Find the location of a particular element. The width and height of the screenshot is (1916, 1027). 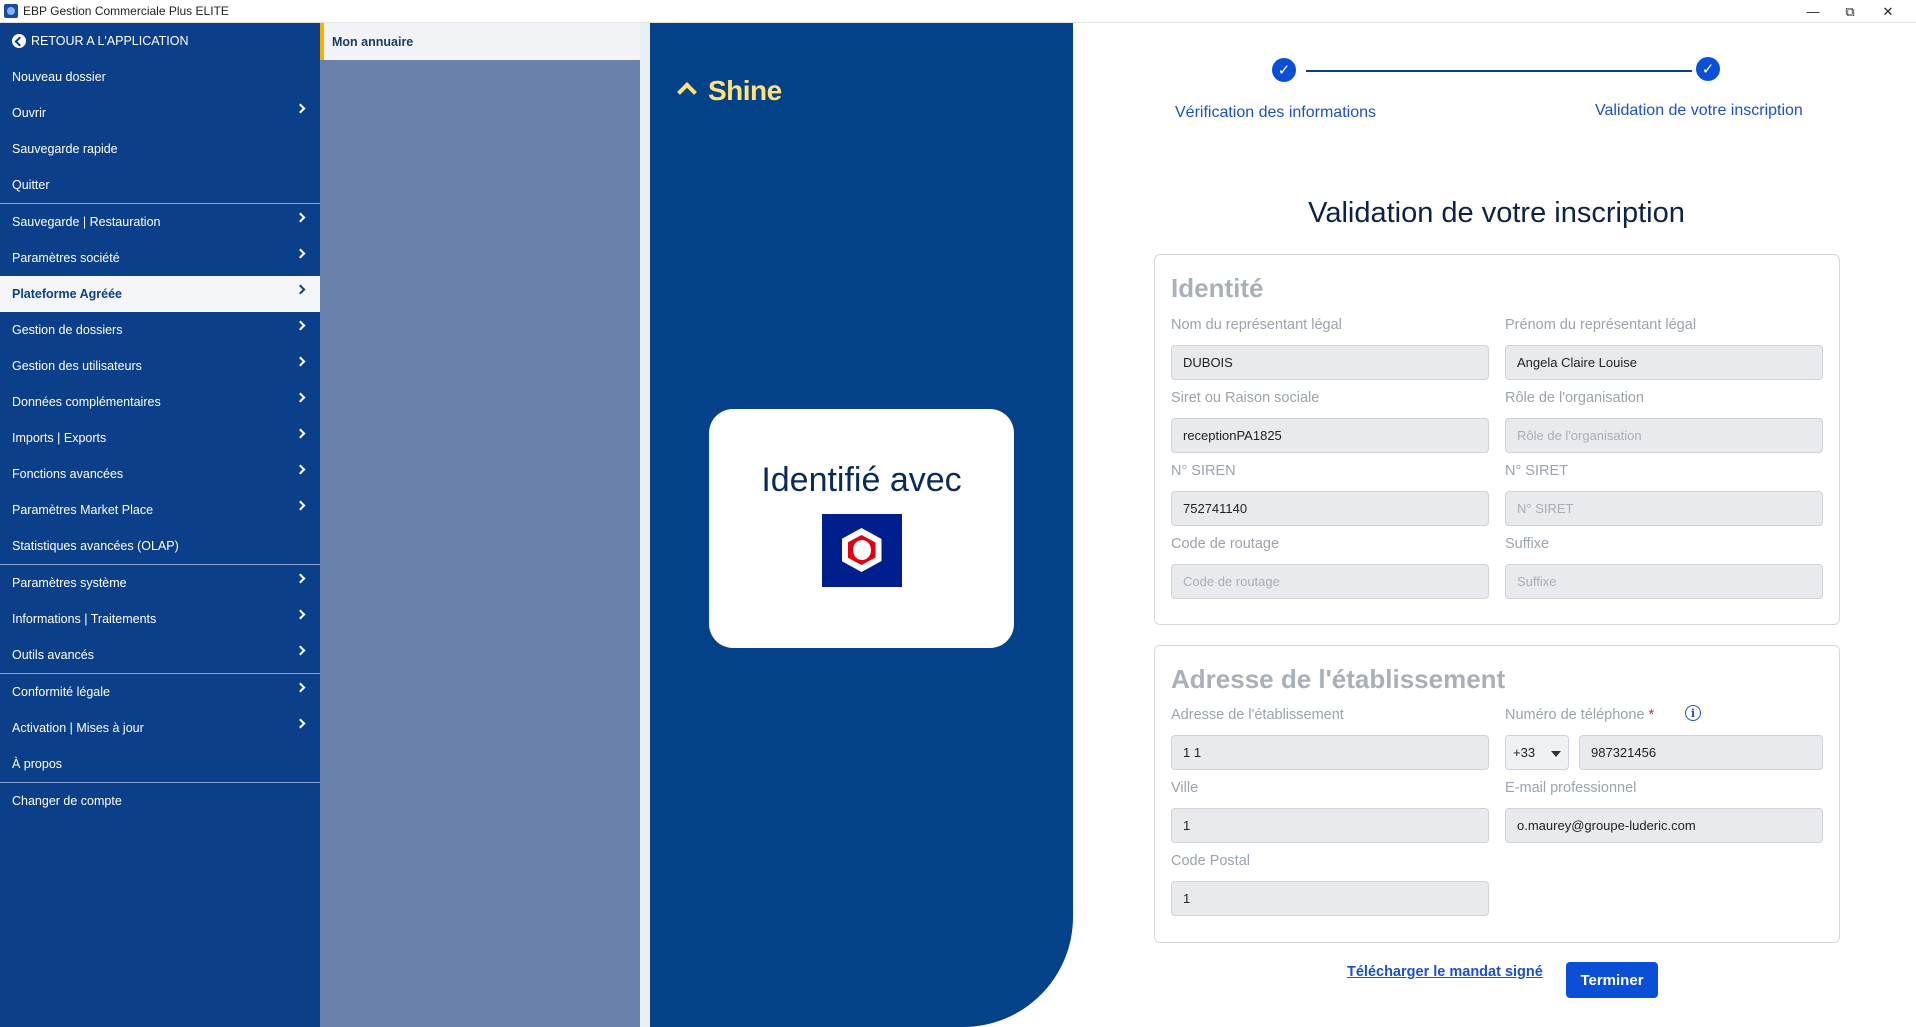

siren-field: 752741140 is located at coordinates (1330, 508).